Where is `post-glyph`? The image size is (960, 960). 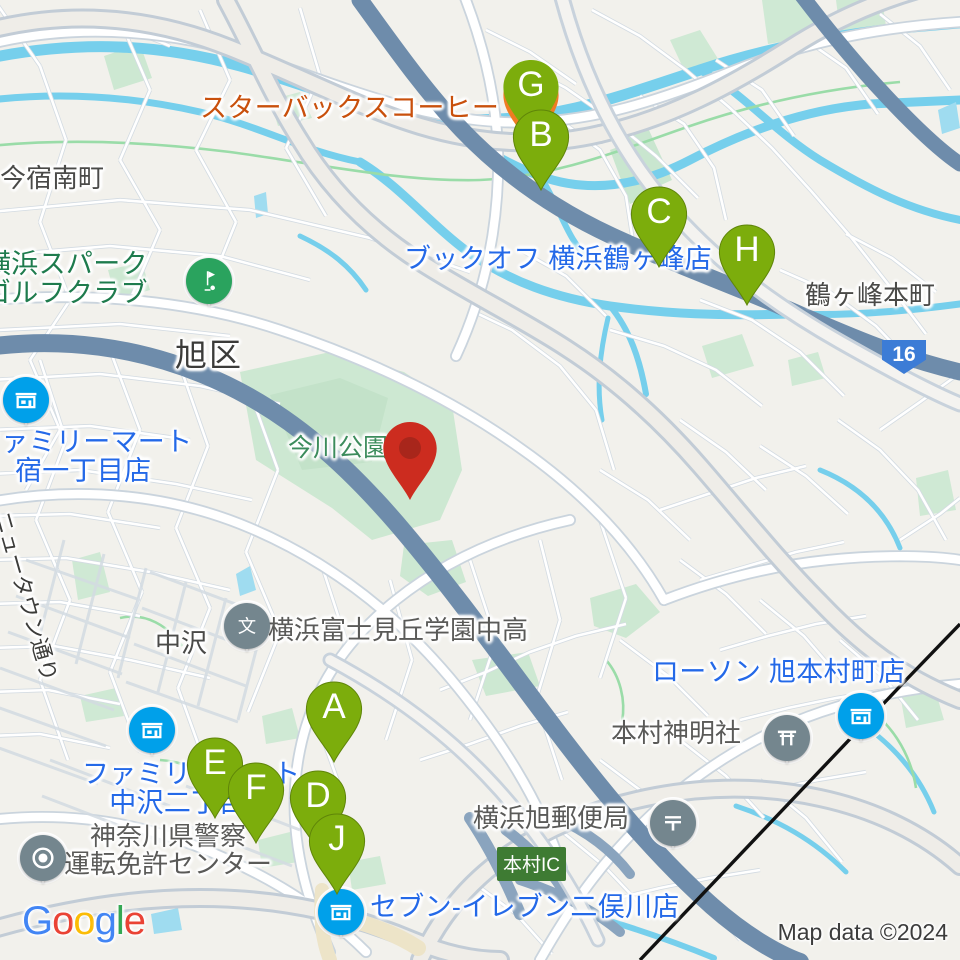 post-glyph is located at coordinates (673, 823).